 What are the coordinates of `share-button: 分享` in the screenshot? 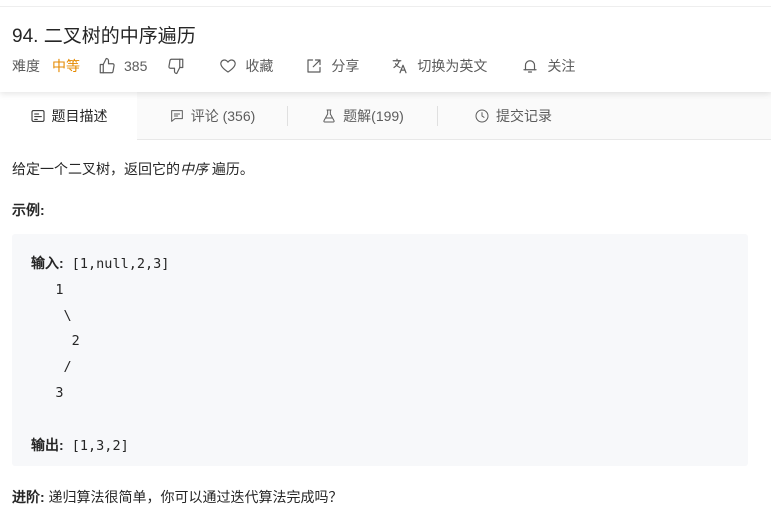 It's located at (332, 66).